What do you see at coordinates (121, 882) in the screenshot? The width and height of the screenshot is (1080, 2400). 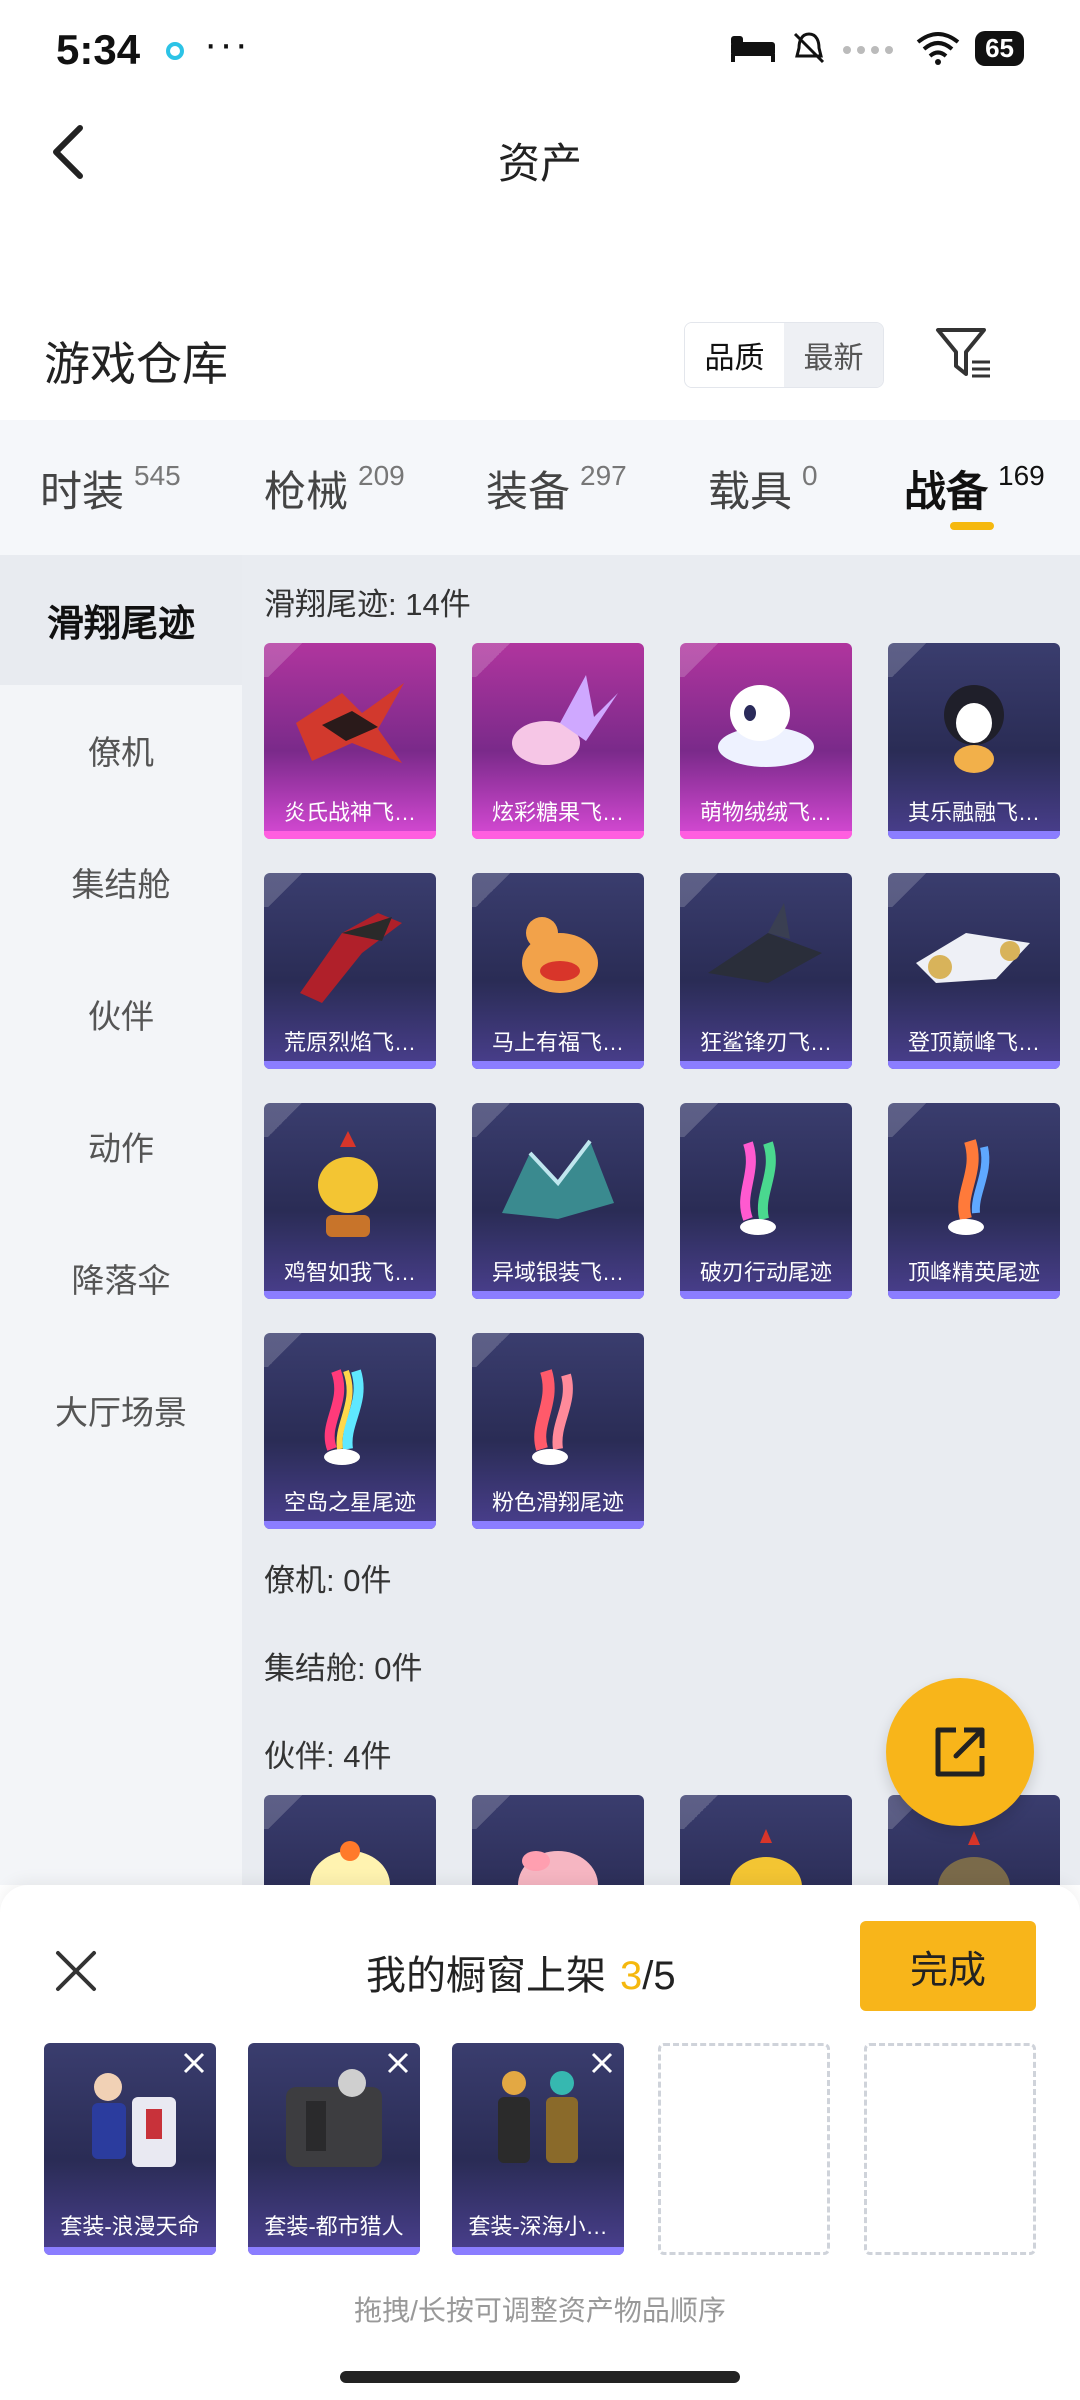 I see `sidebar-item-rally-pod: 集结舱` at bounding box center [121, 882].